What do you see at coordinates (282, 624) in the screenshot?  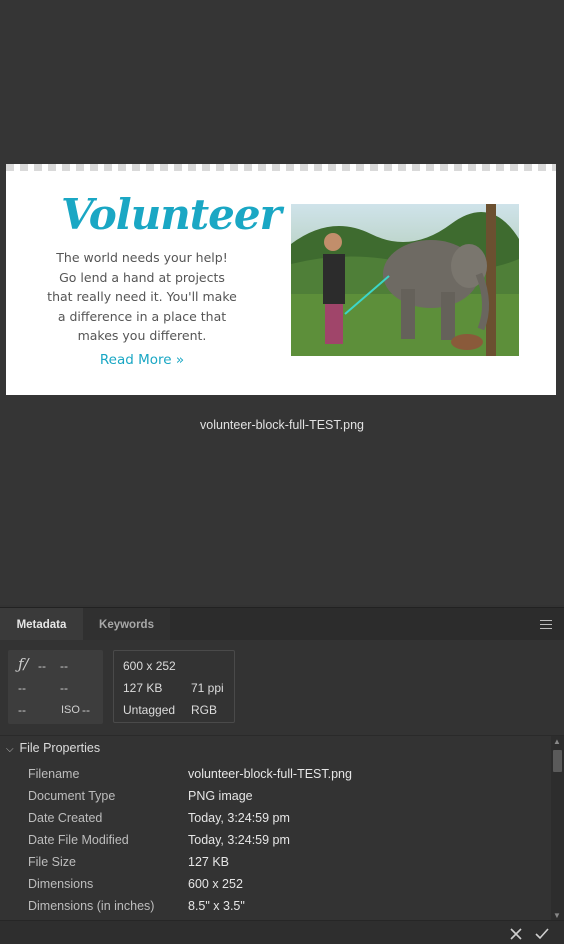 I see `panel-tab-bar: Metadata Keywords` at bounding box center [282, 624].